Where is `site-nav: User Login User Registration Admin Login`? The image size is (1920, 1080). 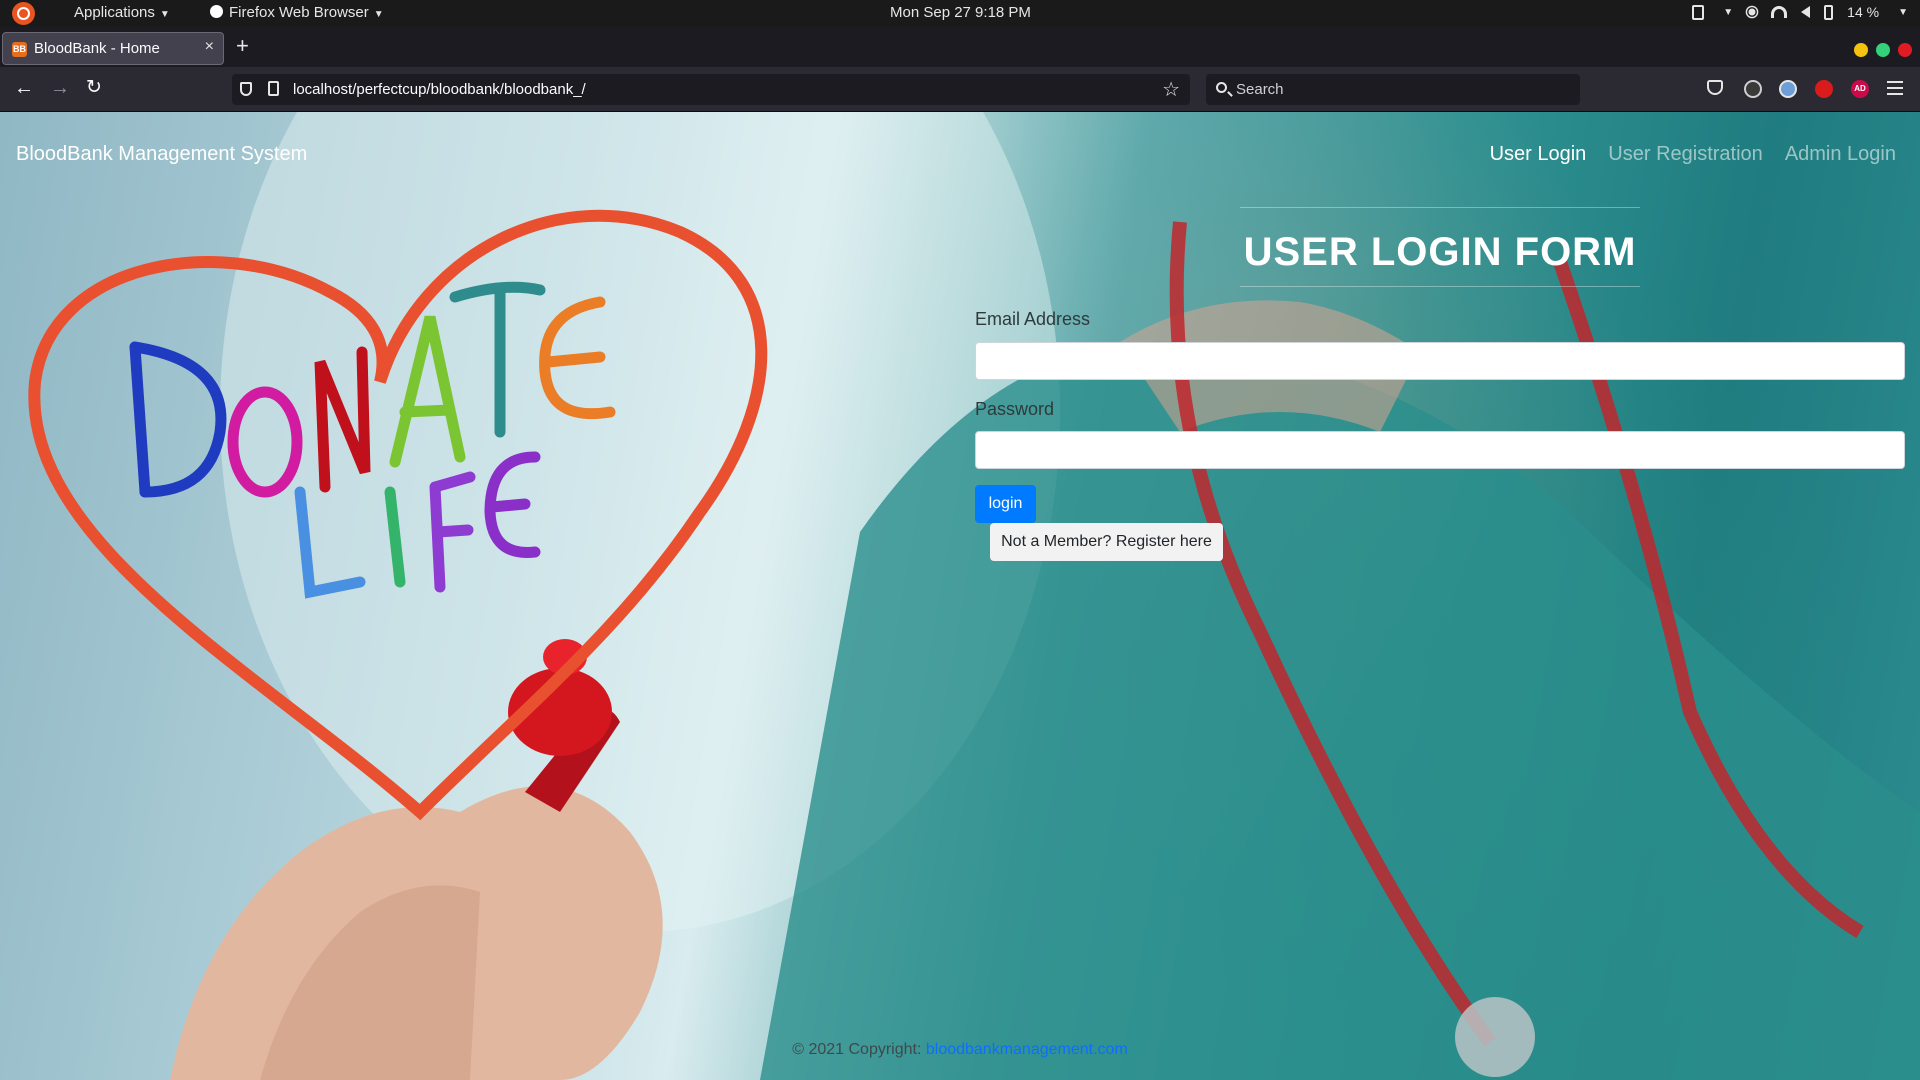
site-nav: User Login User Registration Admin Login is located at coordinates (1693, 154).